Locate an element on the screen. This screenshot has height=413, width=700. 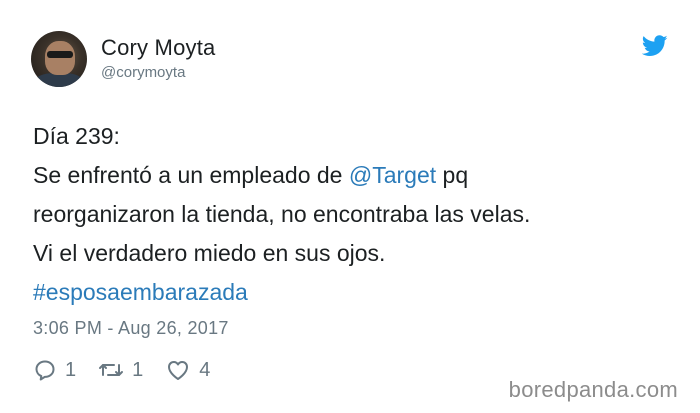
tweet-timestamp: 3:06 PM - Aug 26, 2017 is located at coordinates (131, 328).